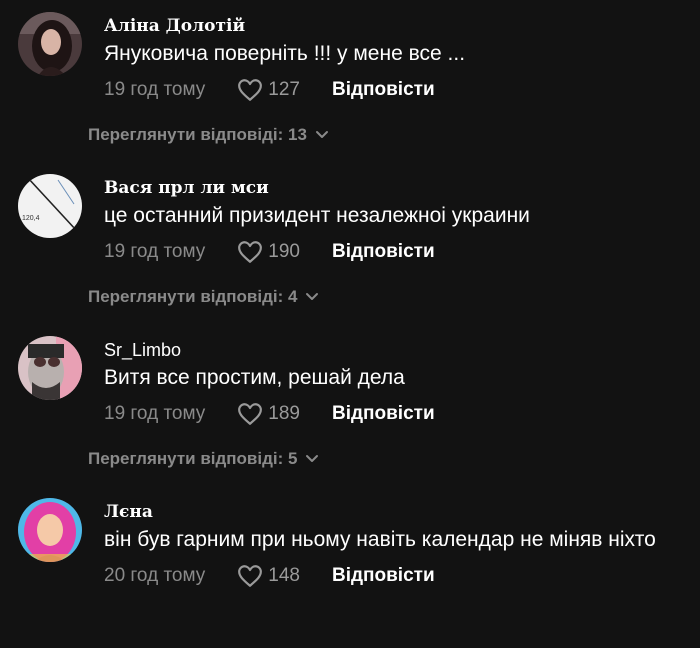 Image resolution: width=700 pixels, height=648 pixels. I want to click on like-button: 189, so click(268, 414).